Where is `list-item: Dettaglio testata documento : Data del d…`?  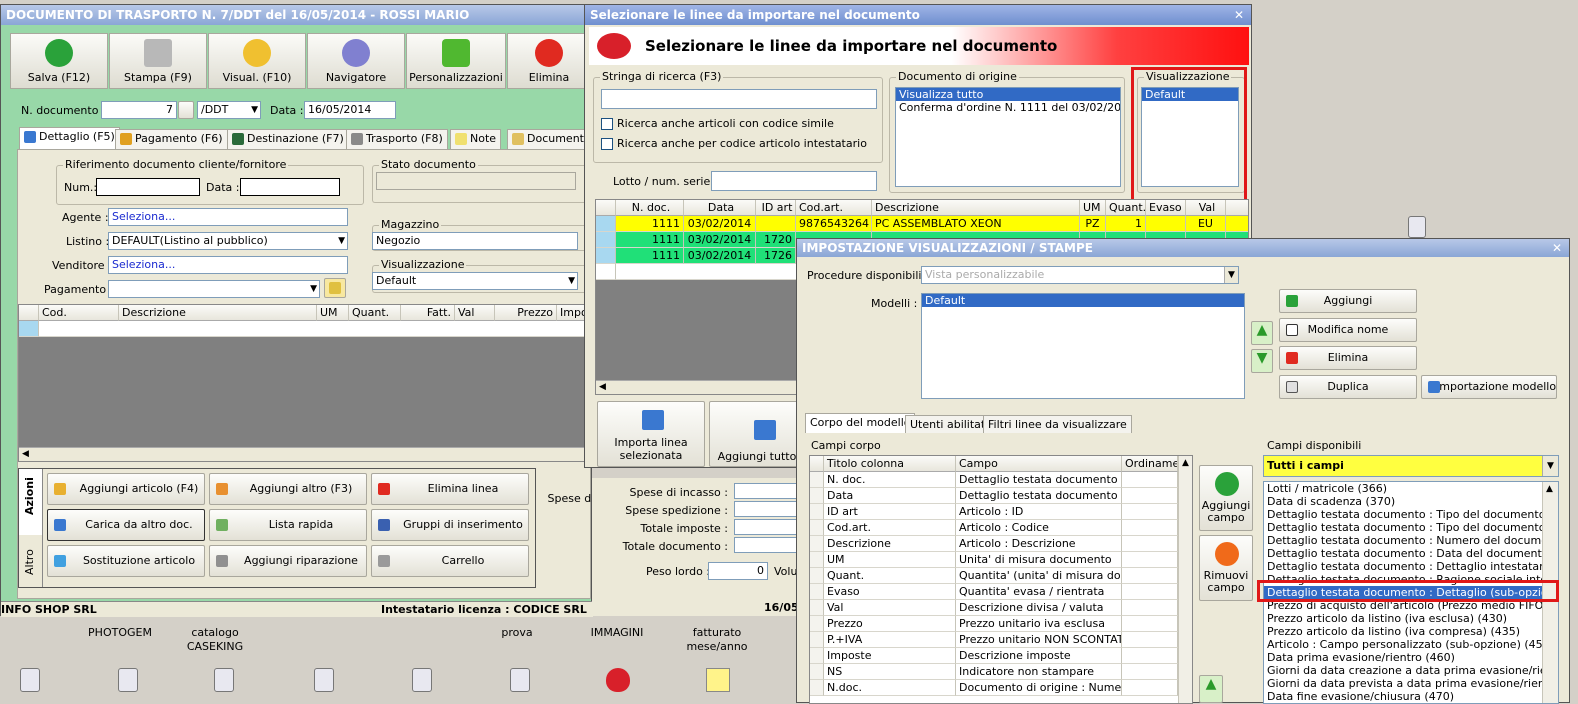
list-item: Dettaglio testata documento : Data del d… is located at coordinates (1403, 553).